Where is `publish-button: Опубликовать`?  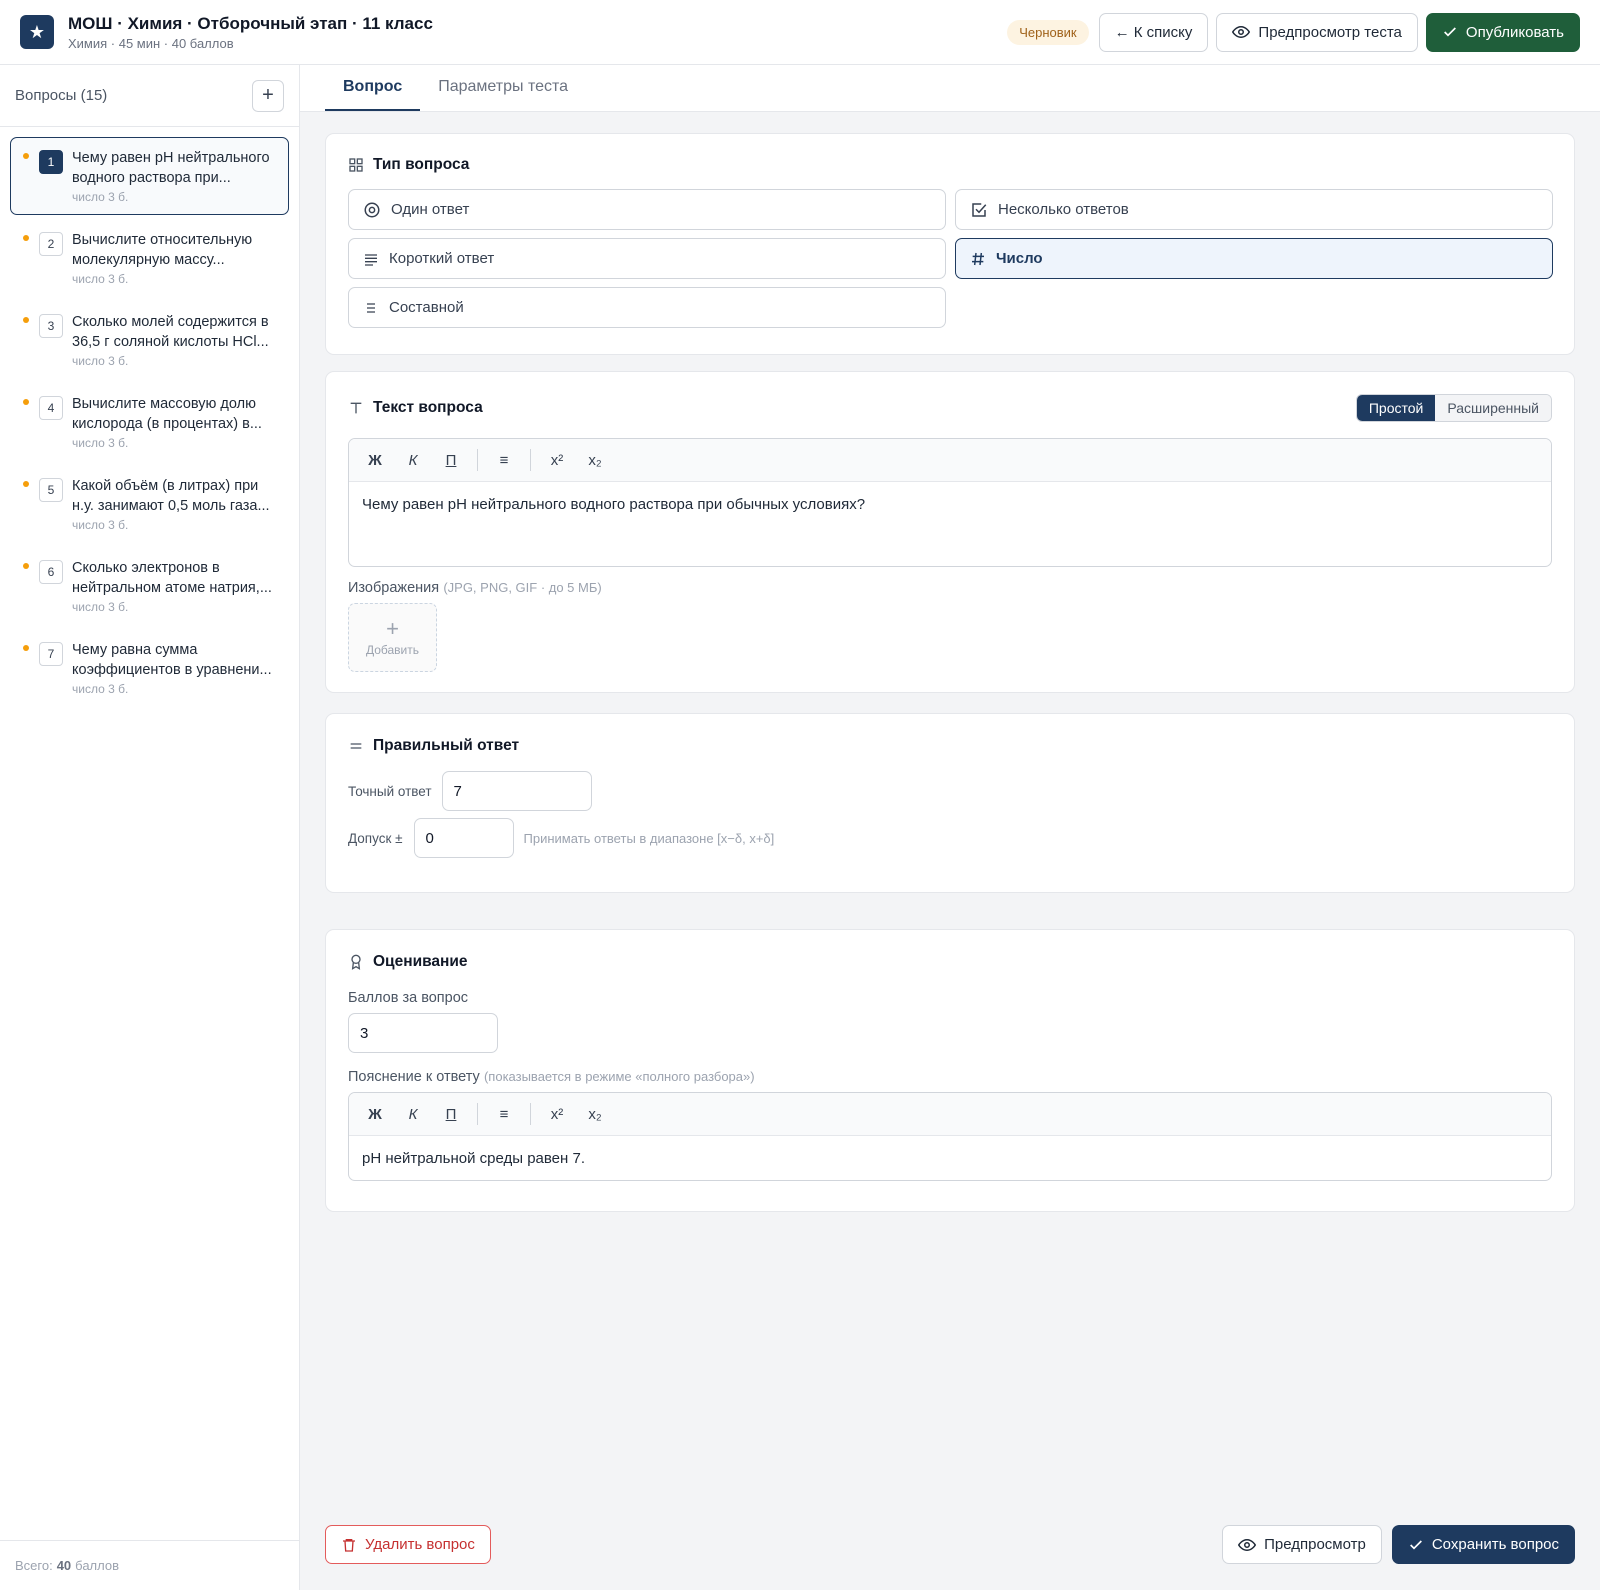 publish-button: Опубликовать is located at coordinates (1502, 32).